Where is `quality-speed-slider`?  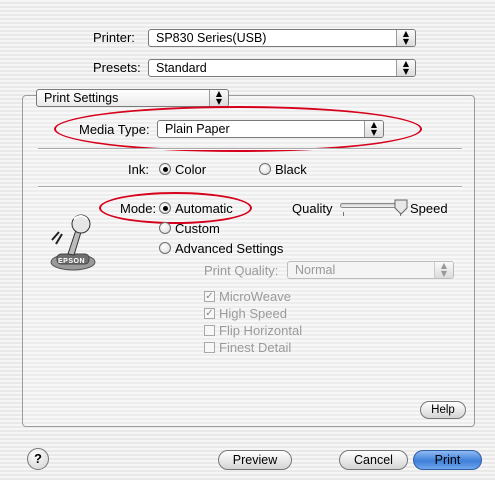 quality-speed-slider is located at coordinates (375, 210).